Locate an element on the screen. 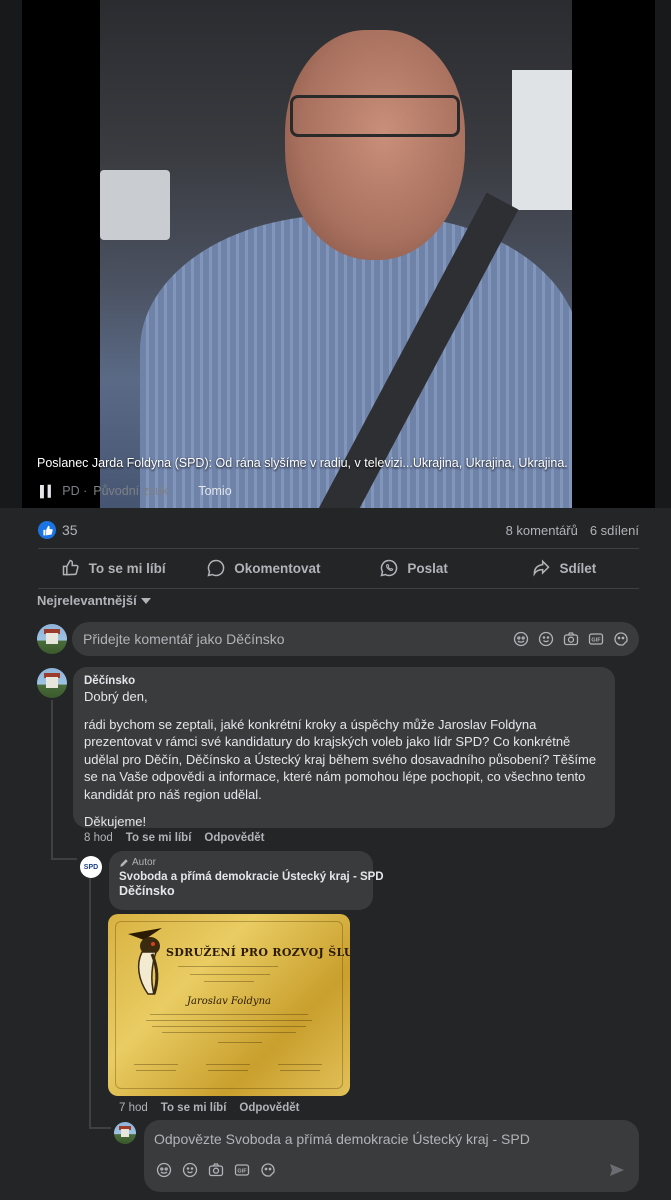  pencil-icon is located at coordinates (124, 862).